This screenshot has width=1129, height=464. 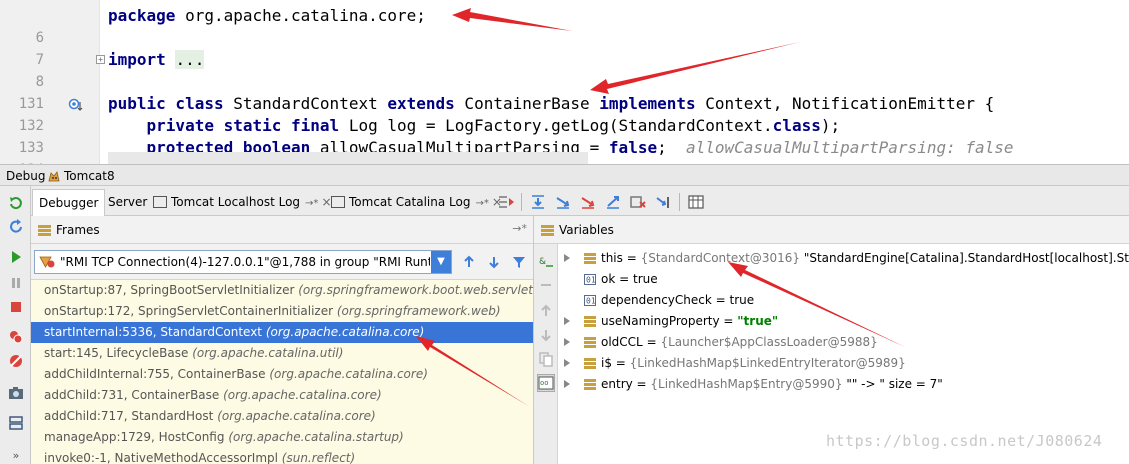 What do you see at coordinates (563, 202) in the screenshot?
I see `step-into-icon` at bounding box center [563, 202].